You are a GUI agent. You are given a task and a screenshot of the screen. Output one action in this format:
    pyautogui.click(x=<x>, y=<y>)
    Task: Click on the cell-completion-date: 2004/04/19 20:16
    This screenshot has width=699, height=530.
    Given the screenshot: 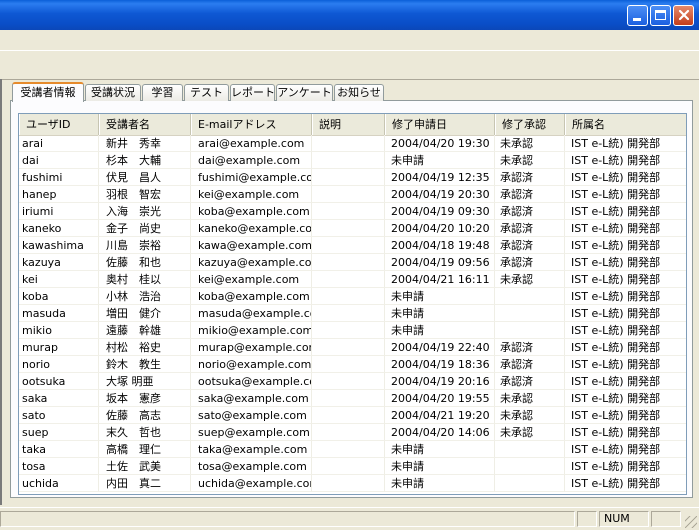 What is the action you would take?
    pyautogui.click(x=440, y=381)
    